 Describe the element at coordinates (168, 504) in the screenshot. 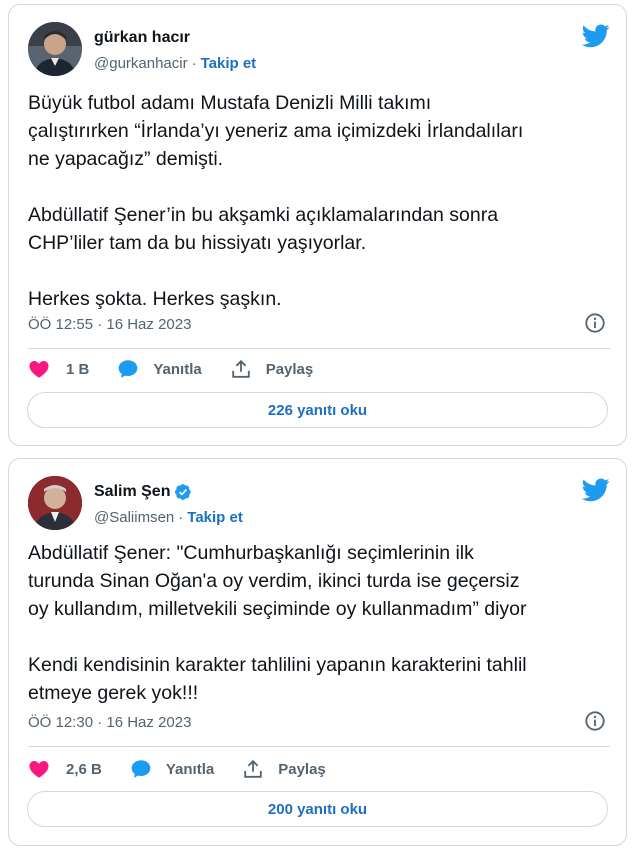

I see `user-info: Salim Şen @Saliimsen · Takip et` at that location.